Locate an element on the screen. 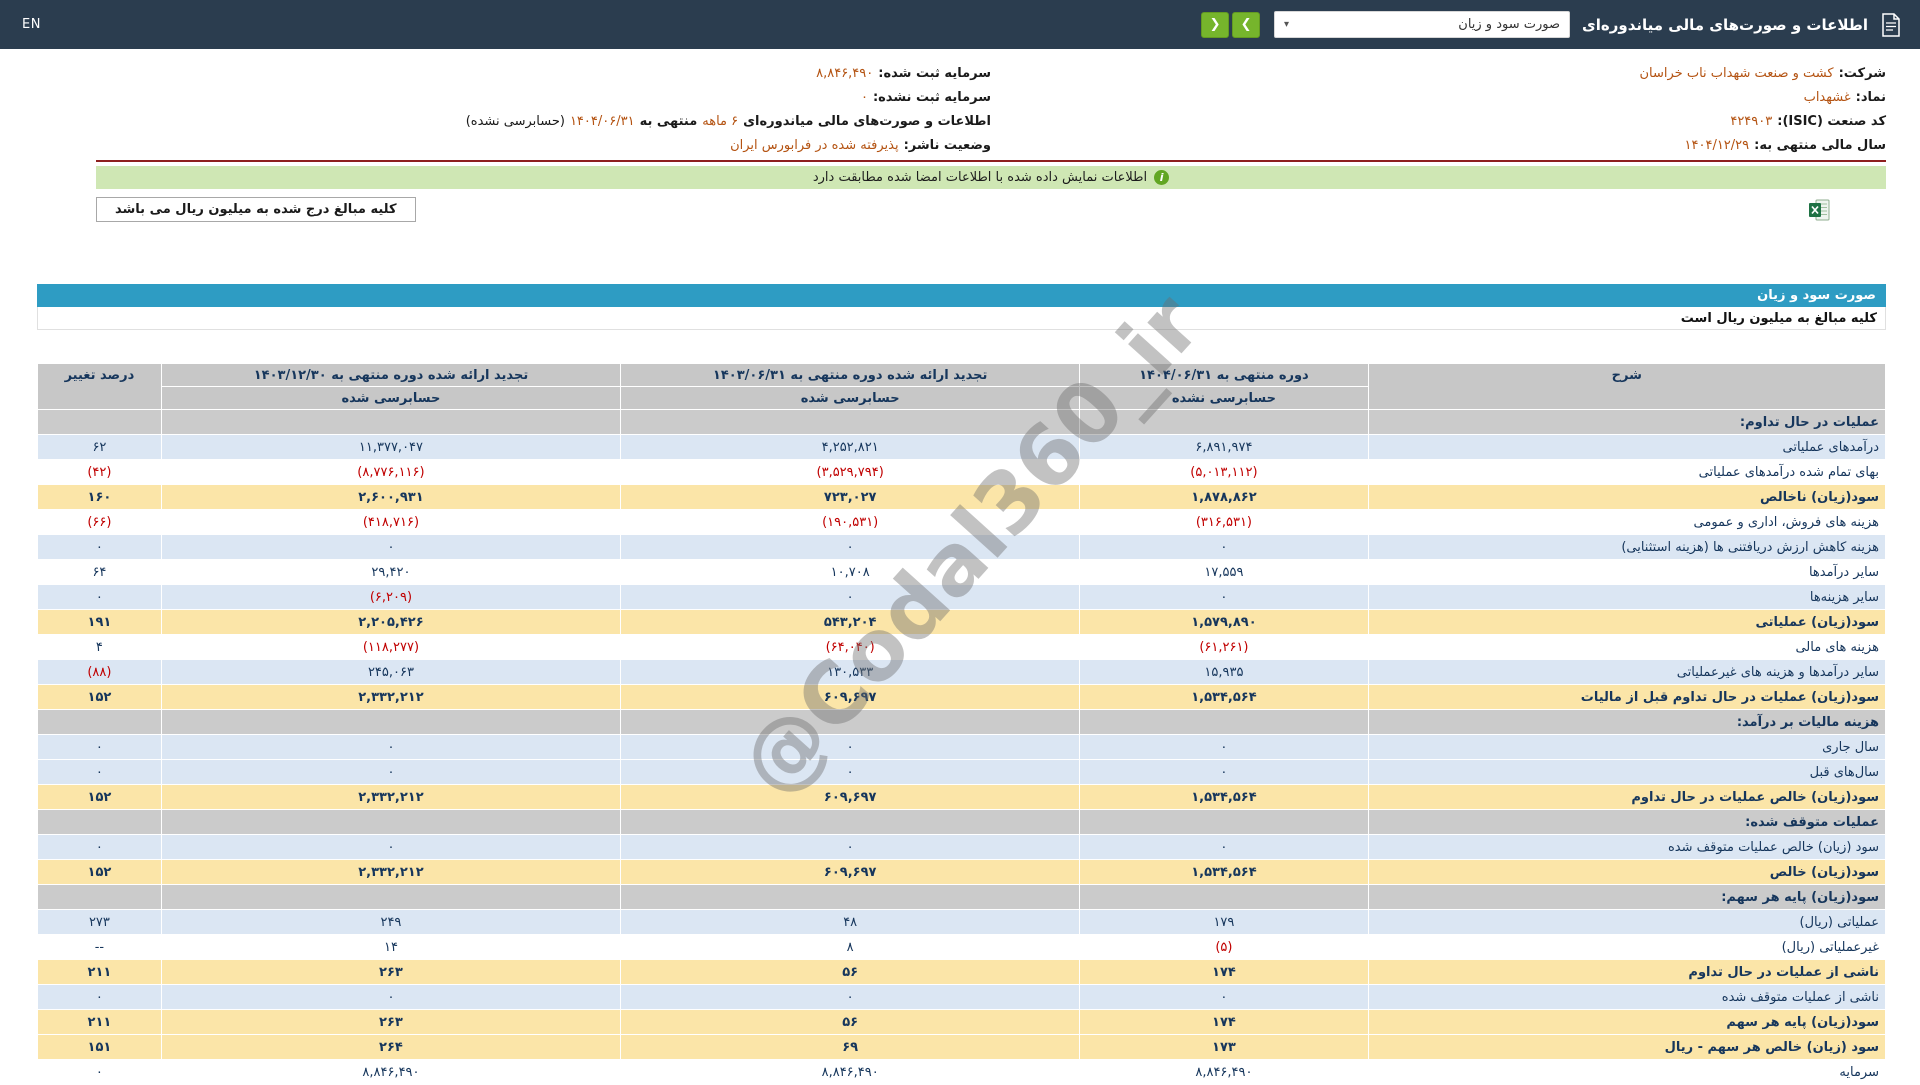 This screenshot has width=1920, height=1085. value-current-period: ۱۷۴ is located at coordinates (1224, 972).